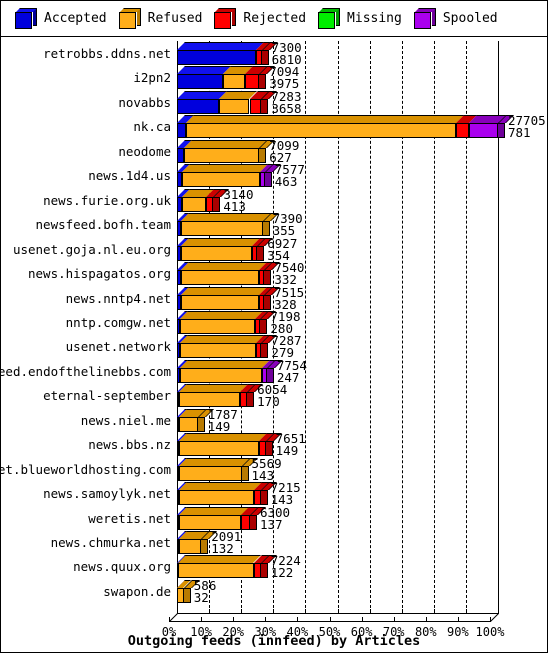  I want to click on bar-accepted-value: 122, so click(282, 573).